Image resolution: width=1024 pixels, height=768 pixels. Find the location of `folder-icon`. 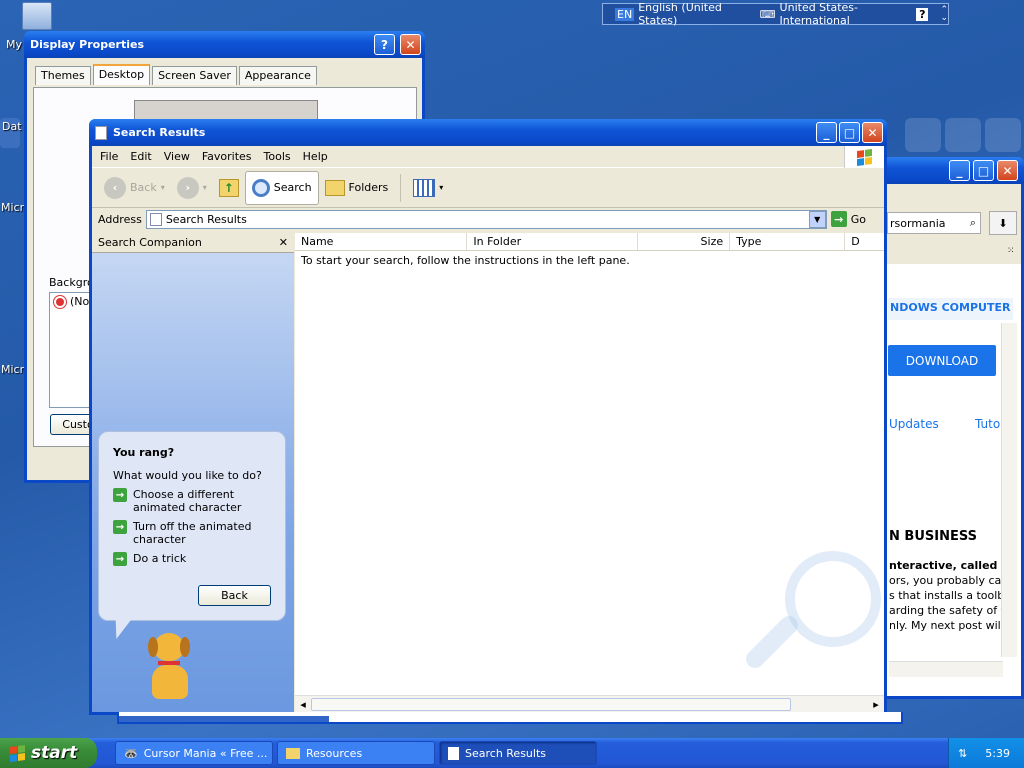

folder-icon is located at coordinates (293, 753).